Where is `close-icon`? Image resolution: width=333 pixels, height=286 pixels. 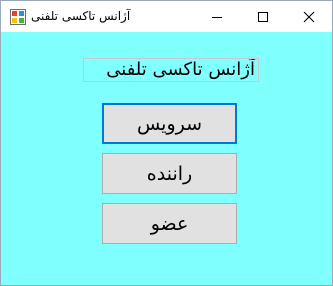
close-icon is located at coordinates (309, 16).